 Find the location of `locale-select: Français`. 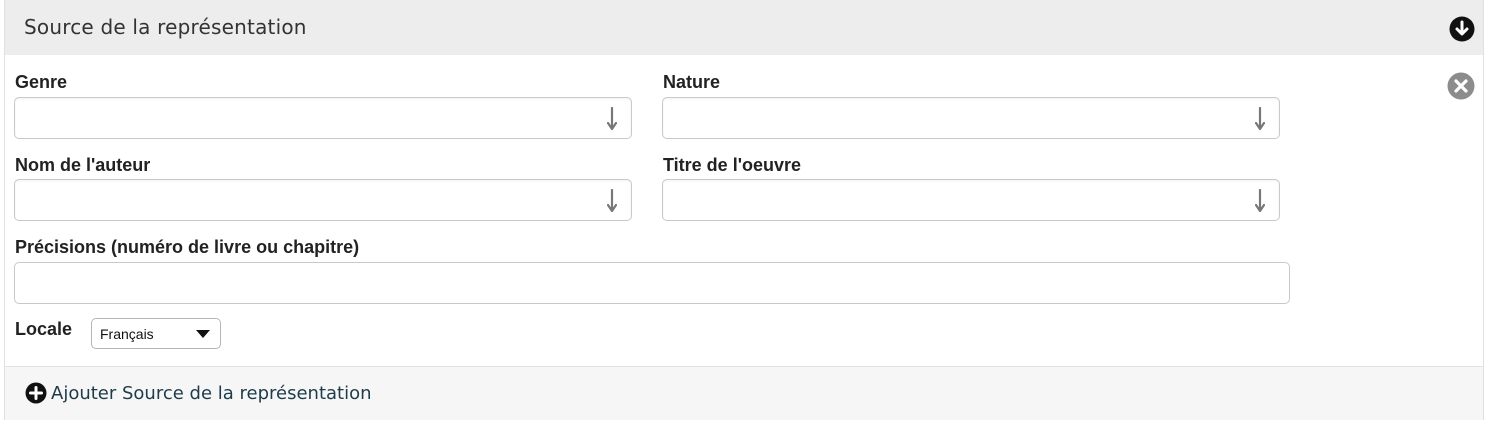

locale-select: Français is located at coordinates (156, 333).